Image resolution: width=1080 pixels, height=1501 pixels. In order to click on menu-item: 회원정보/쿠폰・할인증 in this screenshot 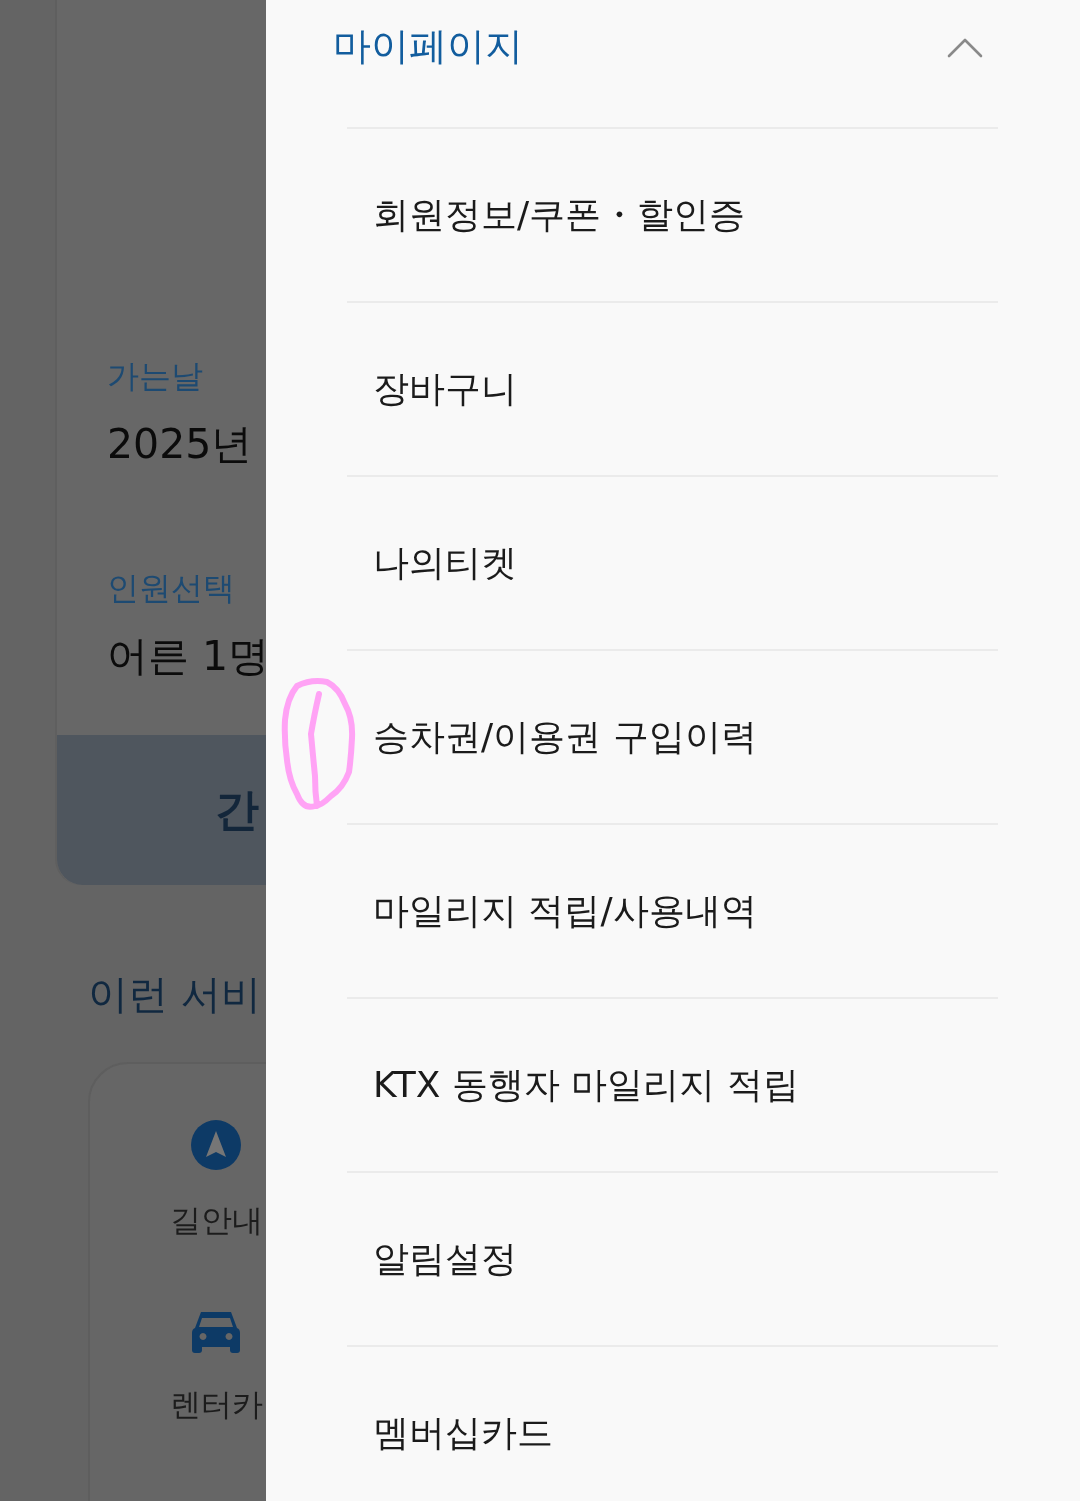, I will do `click(672, 214)`.